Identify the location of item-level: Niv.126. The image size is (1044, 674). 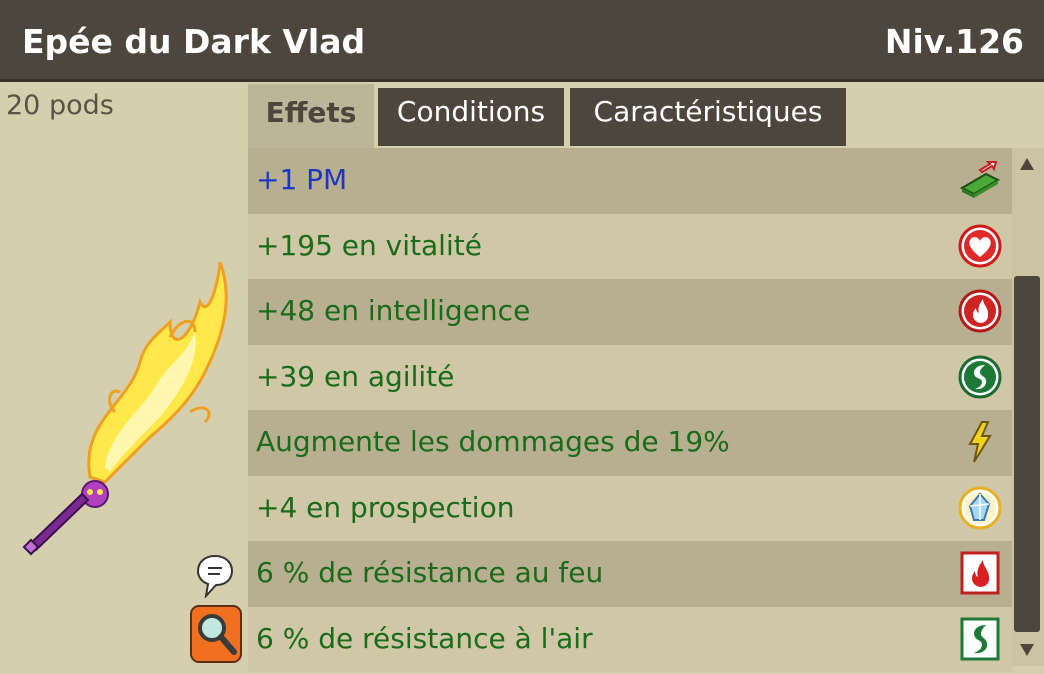
(954, 41).